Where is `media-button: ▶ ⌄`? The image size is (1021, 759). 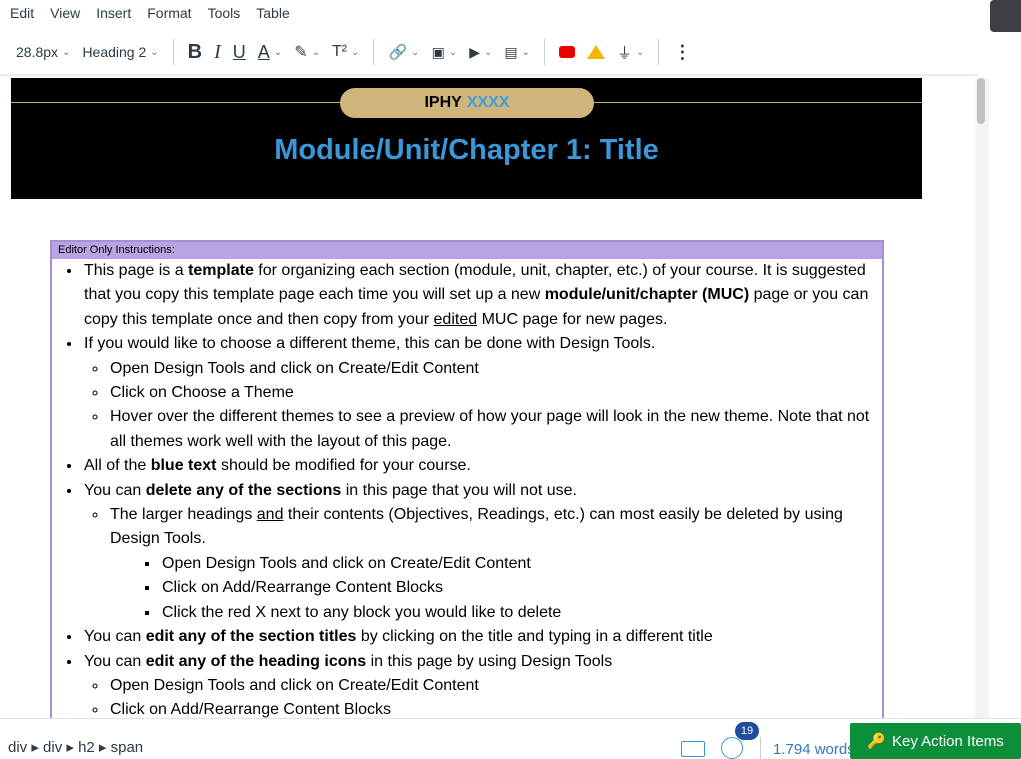 media-button: ▶ ⌄ is located at coordinates (480, 52).